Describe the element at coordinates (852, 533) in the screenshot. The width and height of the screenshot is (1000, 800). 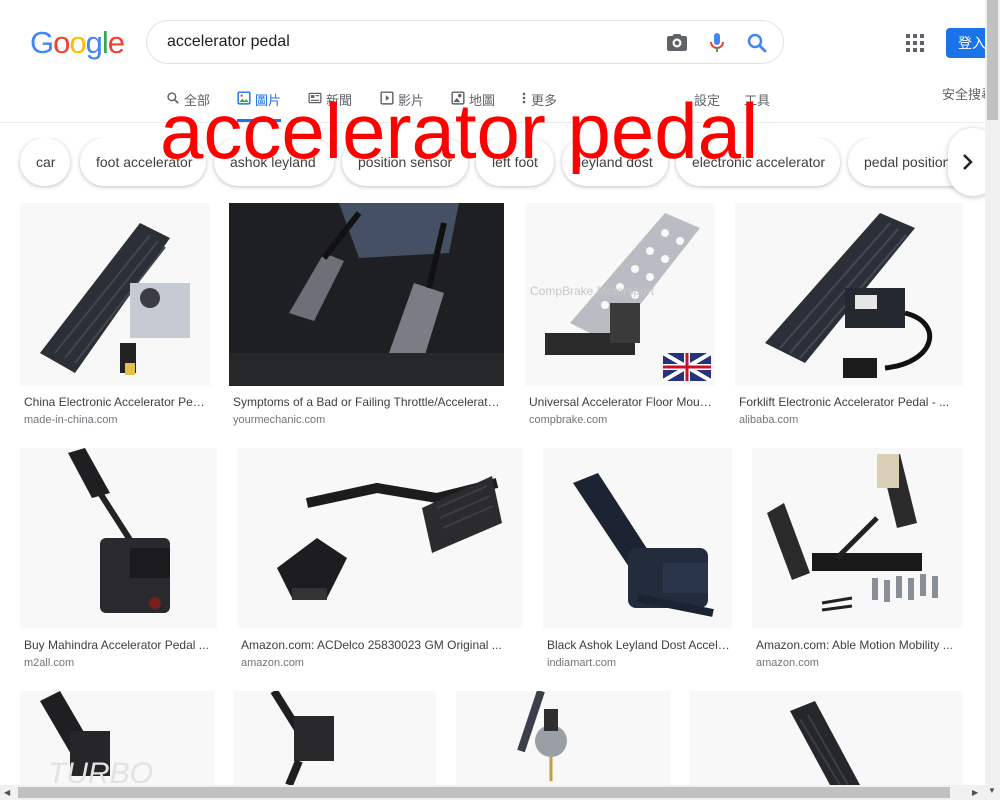
I see `hand-control-kit-image` at that location.